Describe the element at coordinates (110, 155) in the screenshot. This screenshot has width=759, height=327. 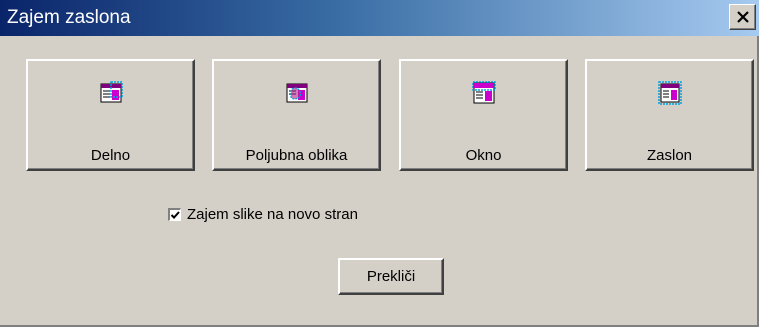
I see `partial-capture-label: Delno` at that location.